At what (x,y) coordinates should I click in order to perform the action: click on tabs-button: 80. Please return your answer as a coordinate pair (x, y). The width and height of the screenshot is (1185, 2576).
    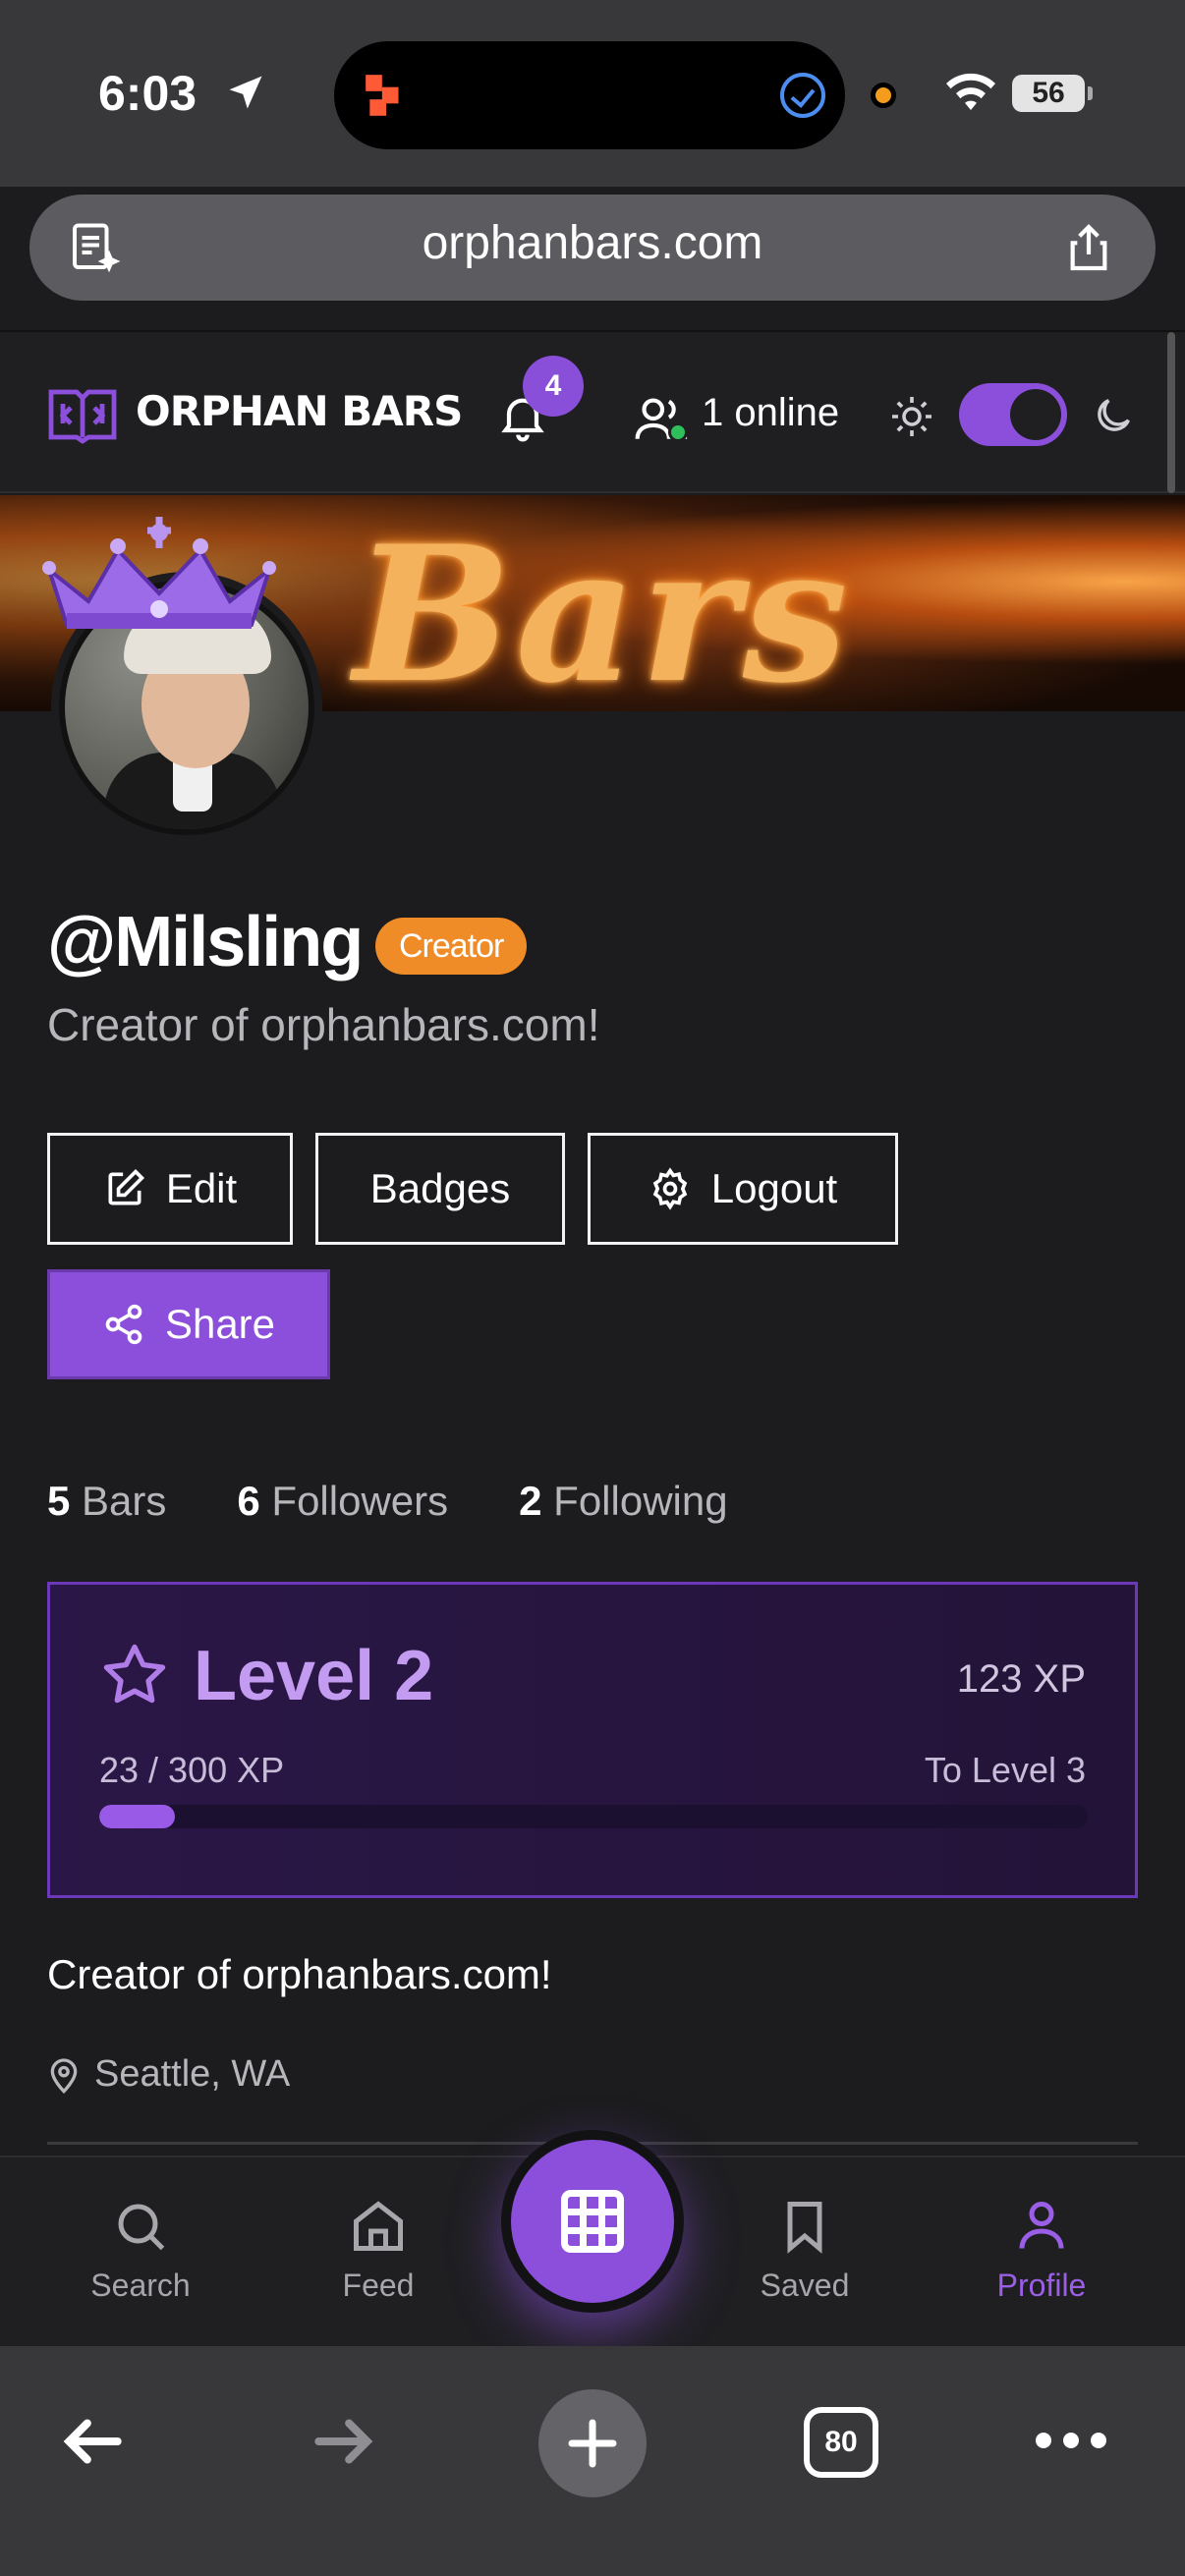
    Looking at the image, I should click on (841, 2442).